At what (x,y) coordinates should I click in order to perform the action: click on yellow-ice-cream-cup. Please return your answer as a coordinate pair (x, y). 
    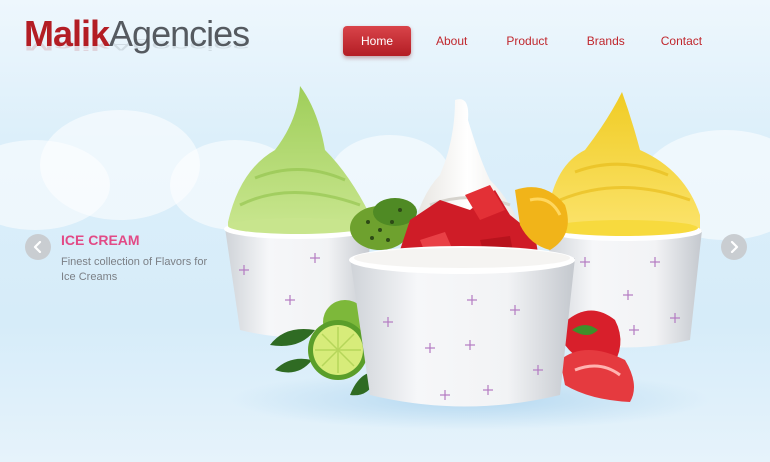
    Looking at the image, I should click on (624, 220).